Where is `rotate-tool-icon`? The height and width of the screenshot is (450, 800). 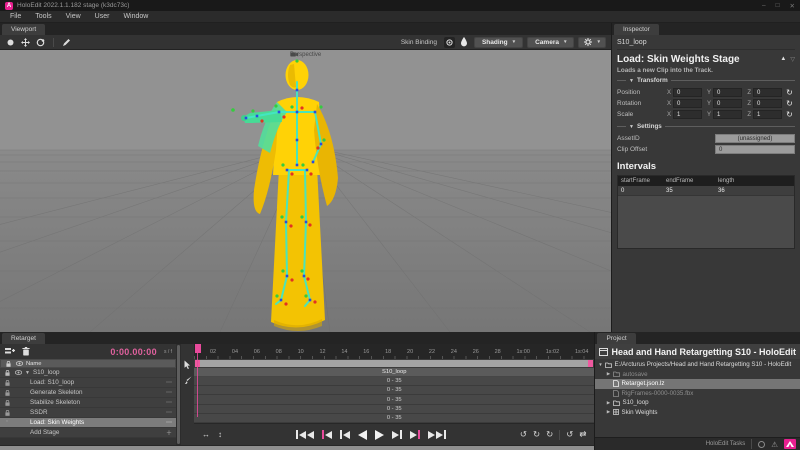 rotate-tool-icon is located at coordinates (40, 42).